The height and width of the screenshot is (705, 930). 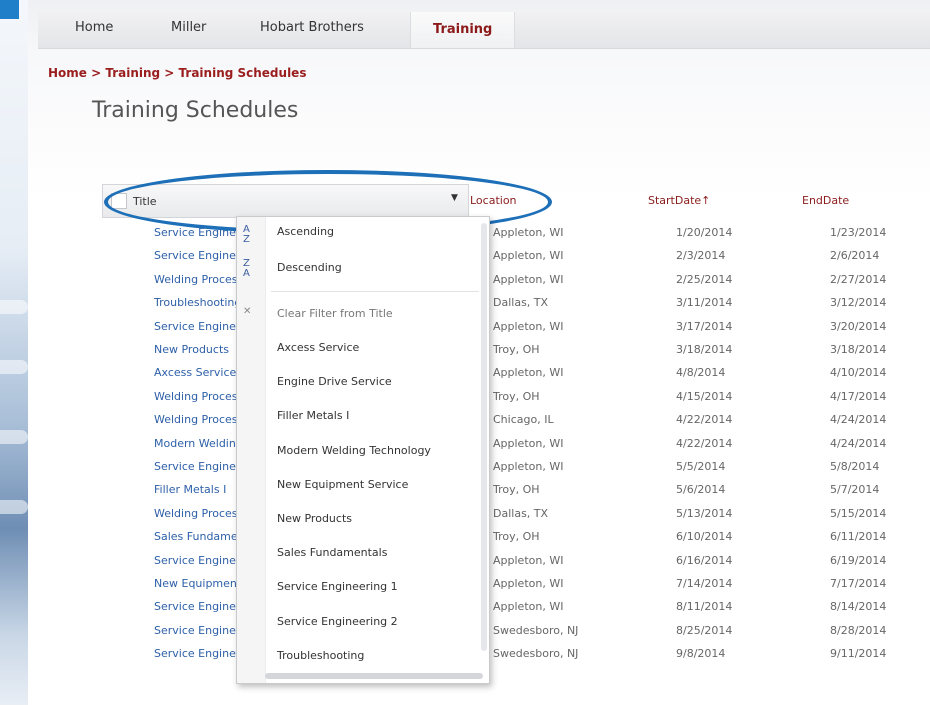 What do you see at coordinates (251, 450) in the screenshot?
I see `menu-gutter` at bounding box center [251, 450].